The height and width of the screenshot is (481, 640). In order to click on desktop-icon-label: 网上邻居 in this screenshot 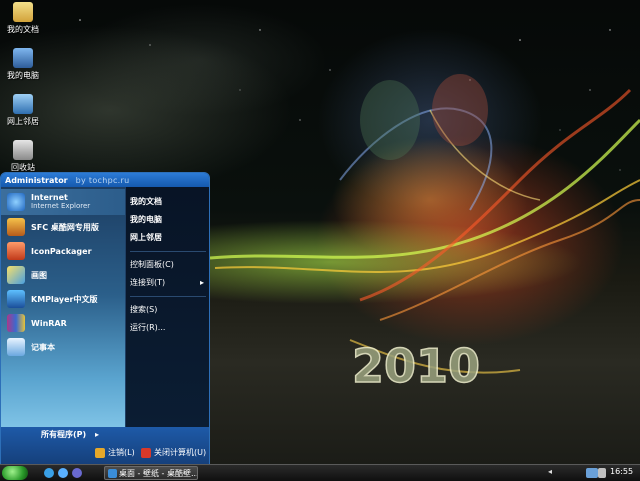, I will do `click(23, 121)`.